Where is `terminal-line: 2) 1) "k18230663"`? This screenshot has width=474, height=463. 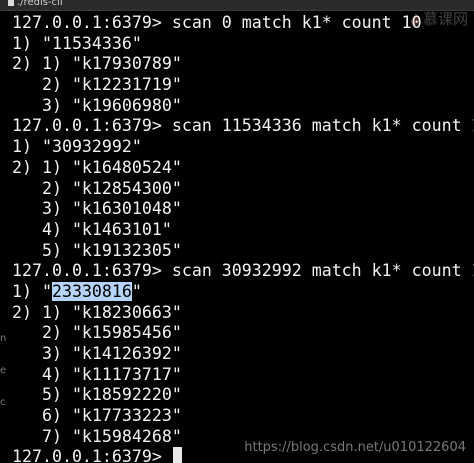
terminal-line: 2) 1) "k18230663" is located at coordinates (97, 312).